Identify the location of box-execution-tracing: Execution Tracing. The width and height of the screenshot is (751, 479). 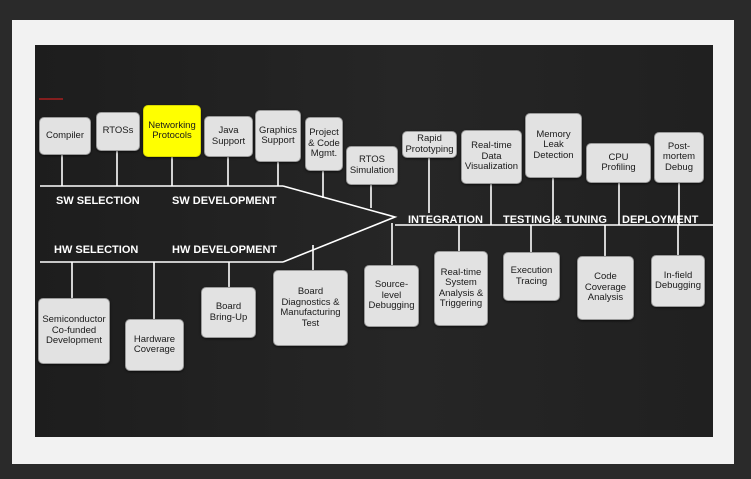
(531, 276).